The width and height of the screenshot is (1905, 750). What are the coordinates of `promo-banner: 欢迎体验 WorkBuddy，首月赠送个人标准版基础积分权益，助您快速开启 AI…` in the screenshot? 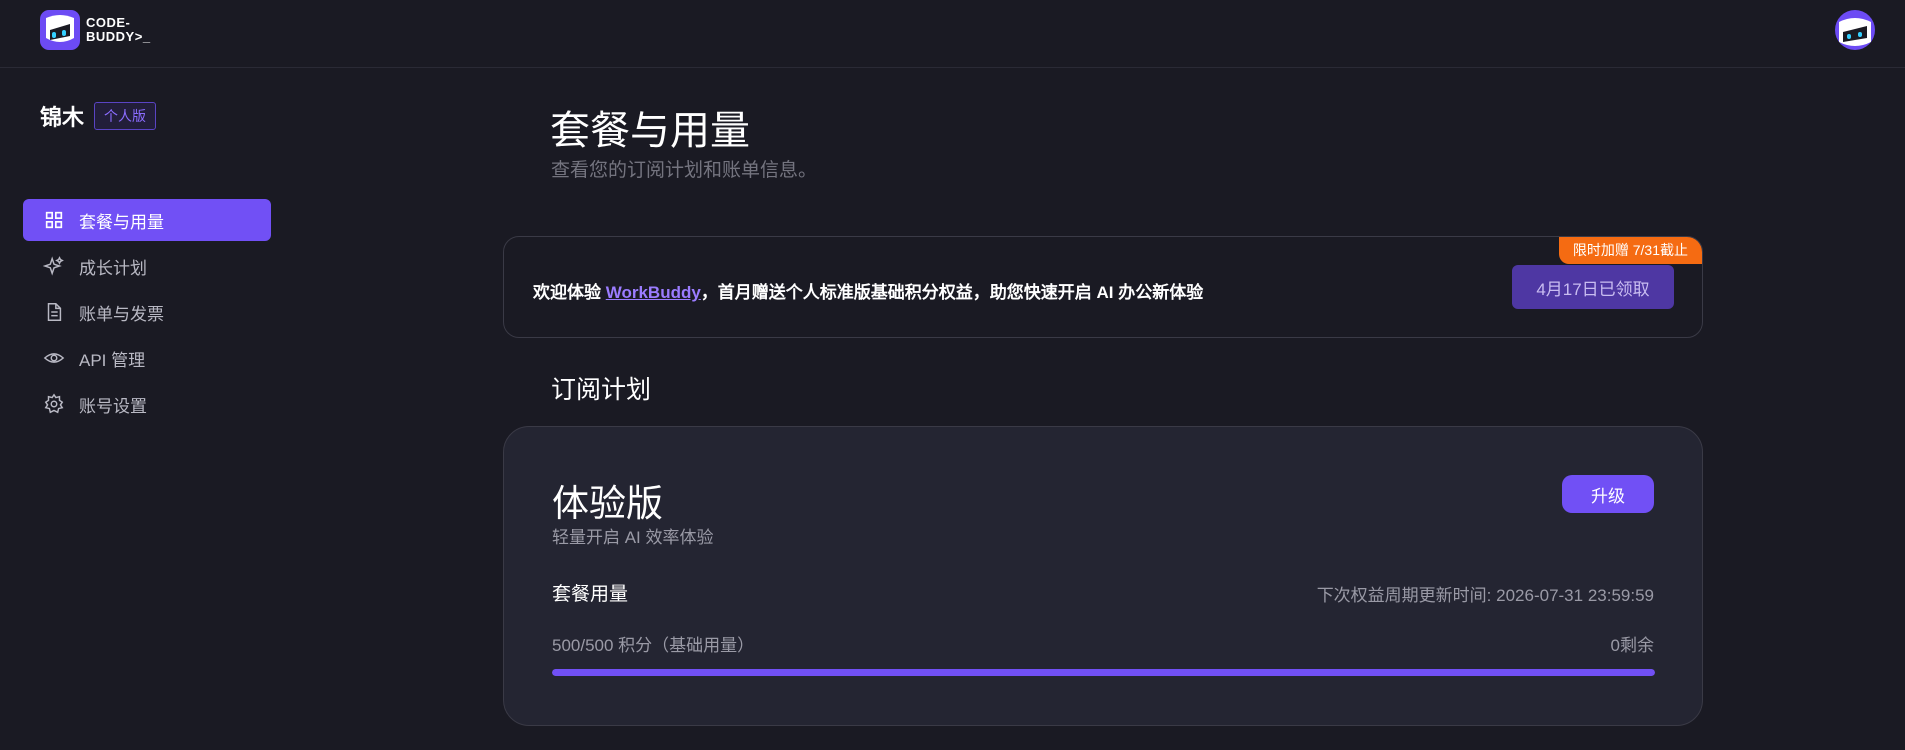 It's located at (1103, 287).